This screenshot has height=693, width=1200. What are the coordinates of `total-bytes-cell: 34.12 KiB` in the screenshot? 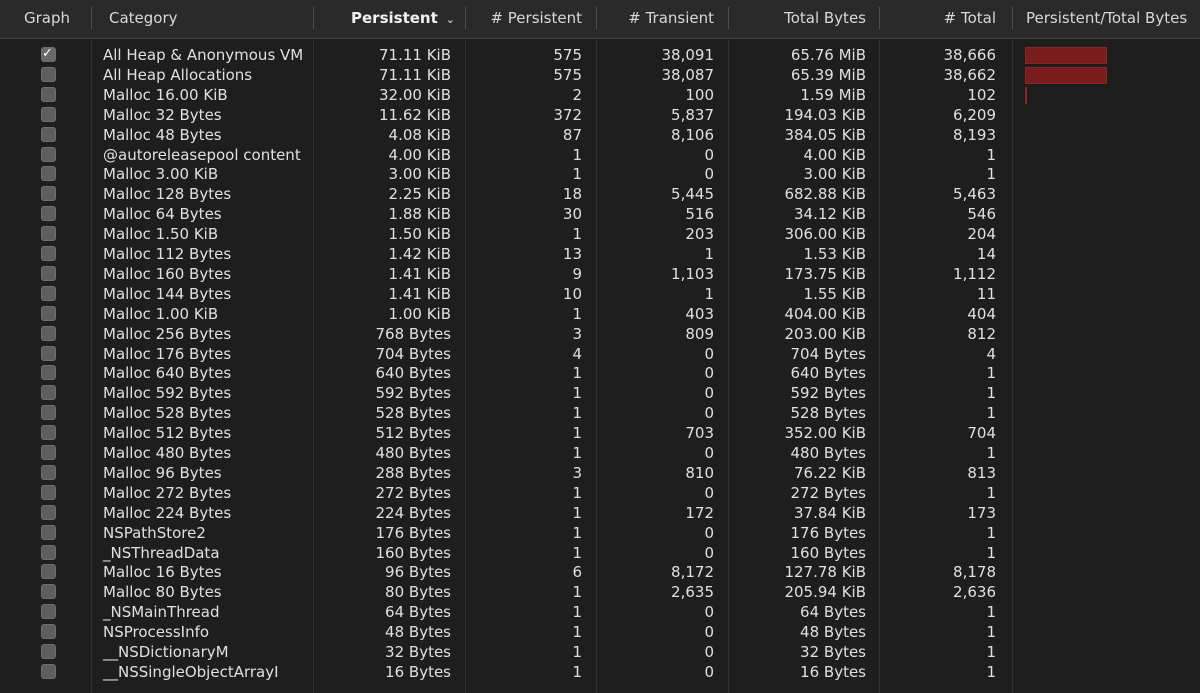 It's located at (829, 214).